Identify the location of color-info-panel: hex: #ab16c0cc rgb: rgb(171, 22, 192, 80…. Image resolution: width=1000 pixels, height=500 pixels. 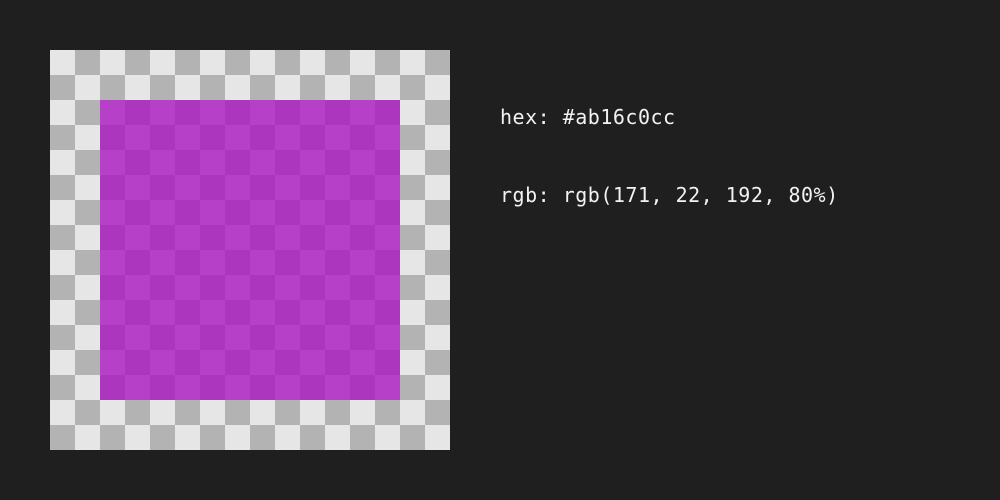
(669, 143).